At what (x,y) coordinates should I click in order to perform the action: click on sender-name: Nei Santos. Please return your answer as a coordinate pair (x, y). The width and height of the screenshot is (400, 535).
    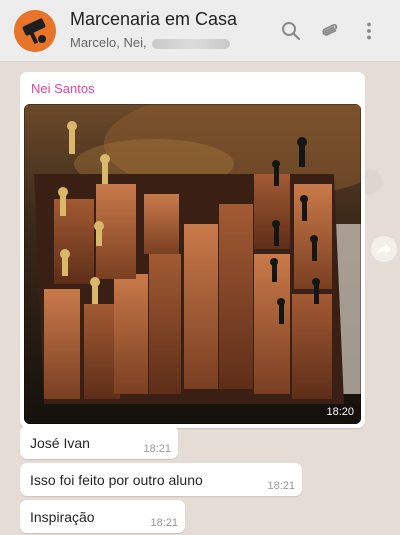
    Looking at the image, I should click on (63, 88).